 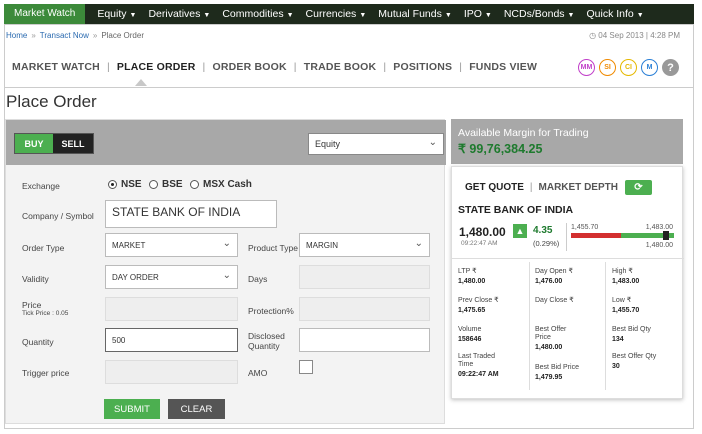 I want to click on quote-price: 1,480.00, so click(x=482, y=232).